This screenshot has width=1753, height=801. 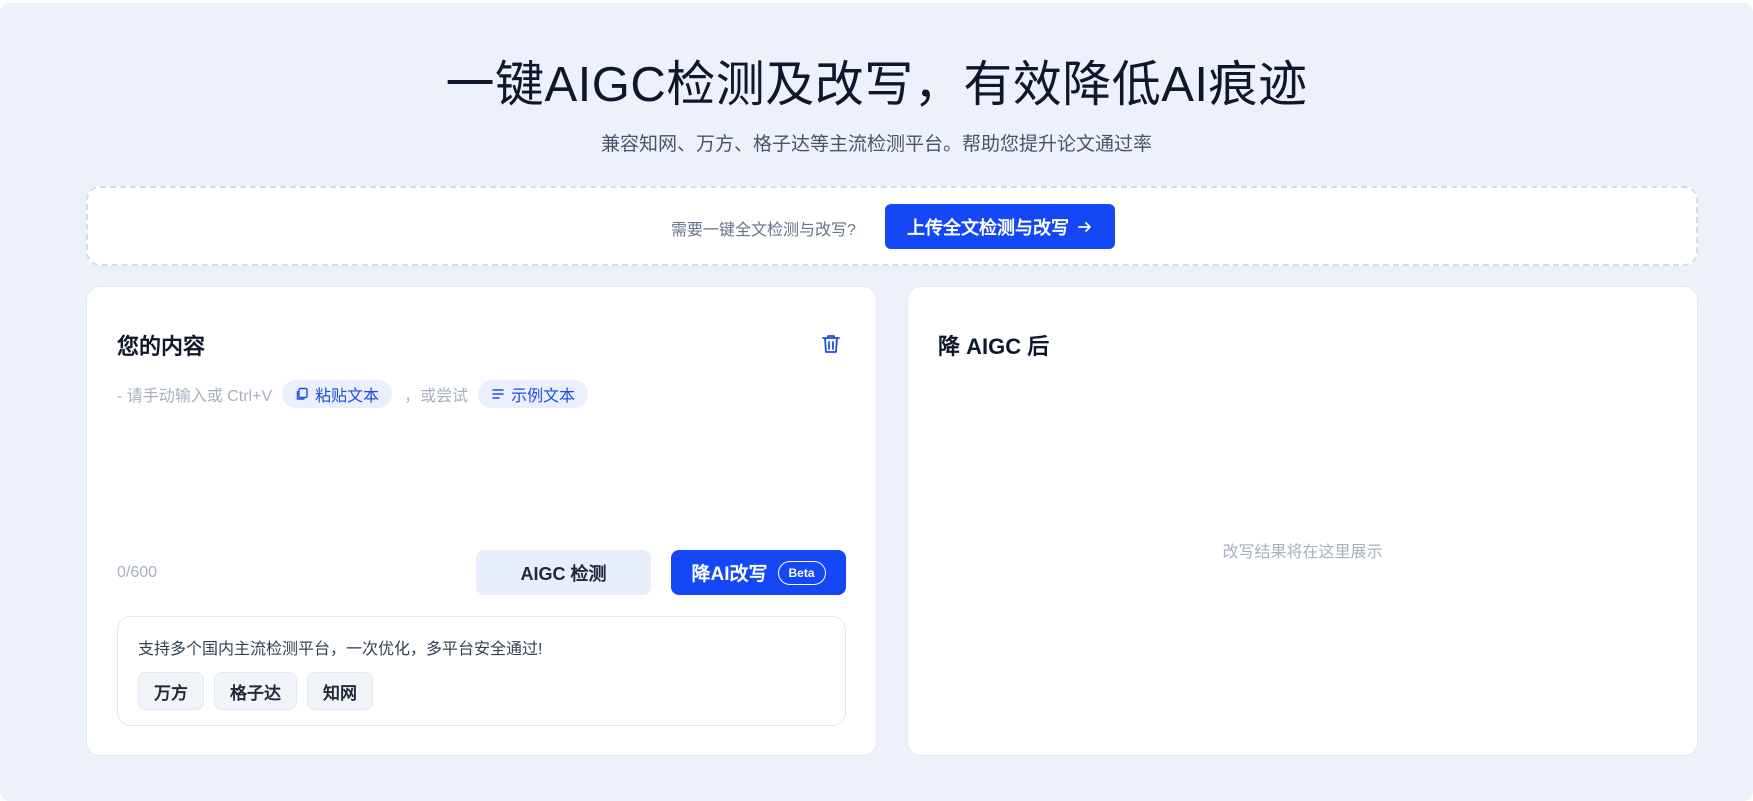 What do you see at coordinates (195, 396) in the screenshot?
I see `input-hint-text: - 请手动输入或 Ctrl+V` at bounding box center [195, 396].